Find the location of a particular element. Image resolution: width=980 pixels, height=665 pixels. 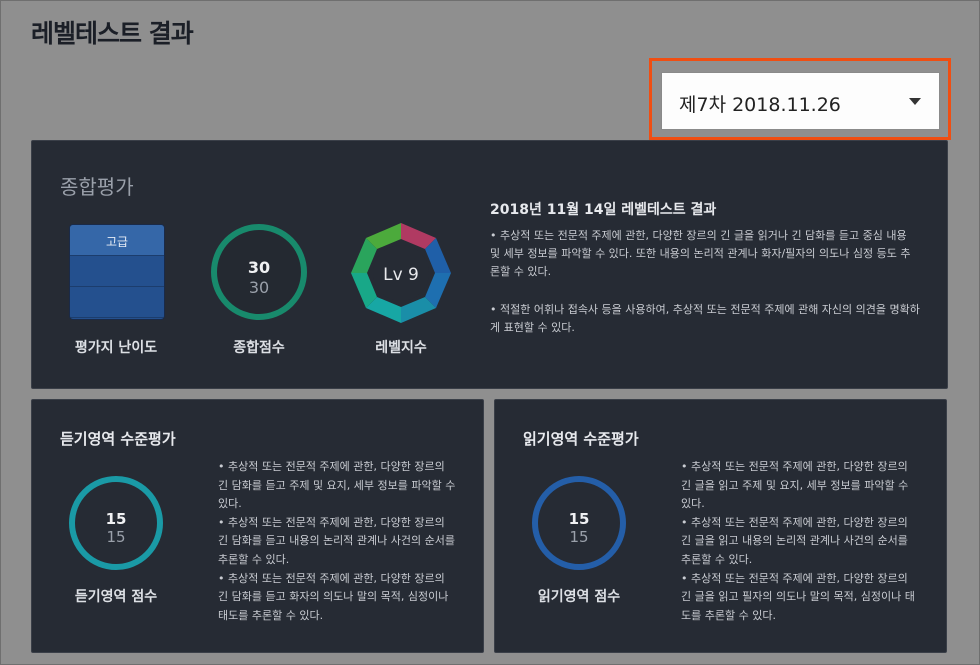

level-index-value: Lv 9 is located at coordinates (401, 275).